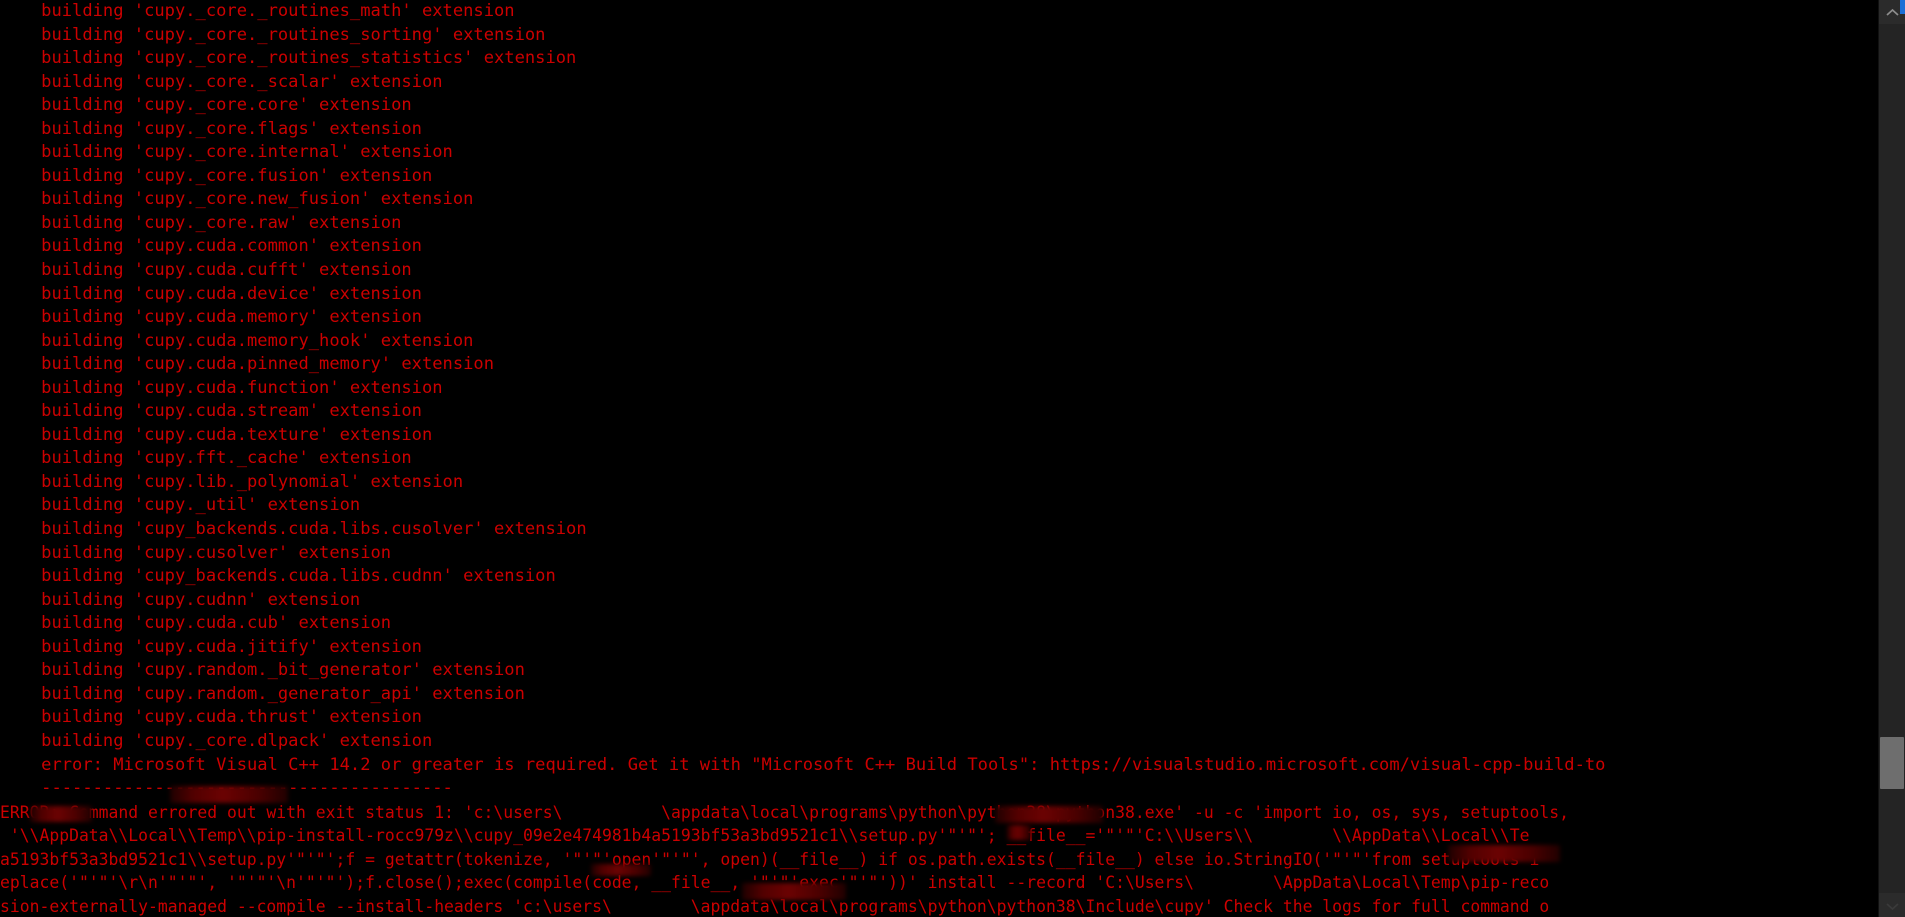 The height and width of the screenshot is (917, 1905). Describe the element at coordinates (211, 246) in the screenshot. I see `console-line: building 'cupy.cuda.common' extension` at that location.